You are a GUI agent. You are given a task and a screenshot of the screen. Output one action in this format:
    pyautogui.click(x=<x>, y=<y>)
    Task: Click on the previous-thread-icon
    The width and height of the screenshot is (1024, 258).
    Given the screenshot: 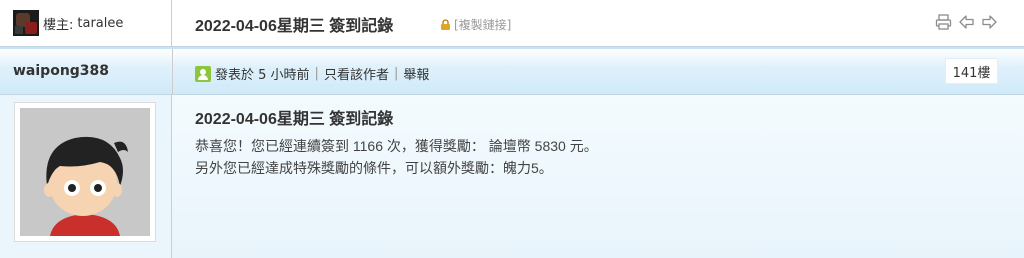 What is the action you would take?
    pyautogui.click(x=966, y=22)
    